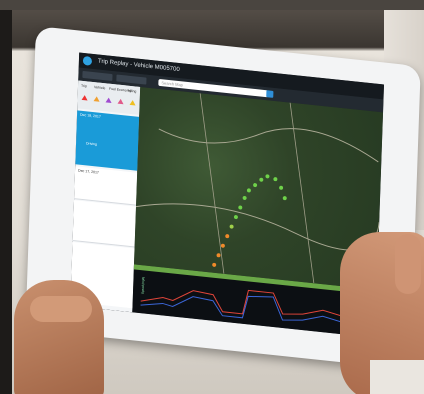 The image size is (424, 394). What do you see at coordinates (99, 88) in the screenshot?
I see `legend-item: Vehicle` at bounding box center [99, 88].